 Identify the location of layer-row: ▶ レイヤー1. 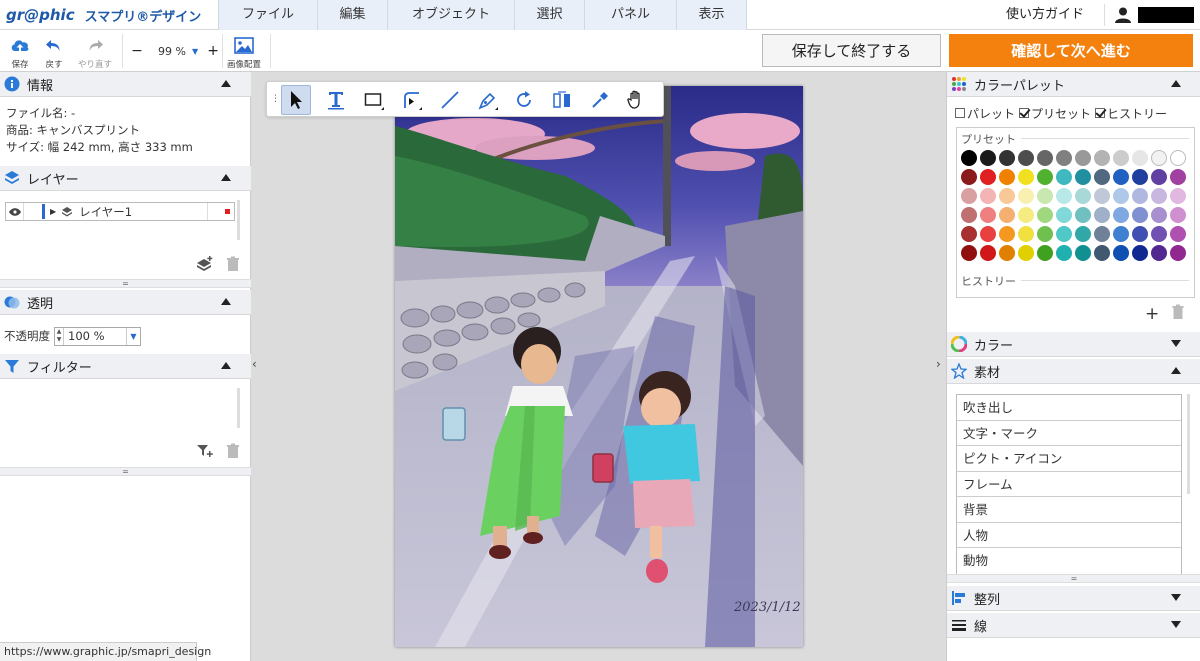
(120, 211).